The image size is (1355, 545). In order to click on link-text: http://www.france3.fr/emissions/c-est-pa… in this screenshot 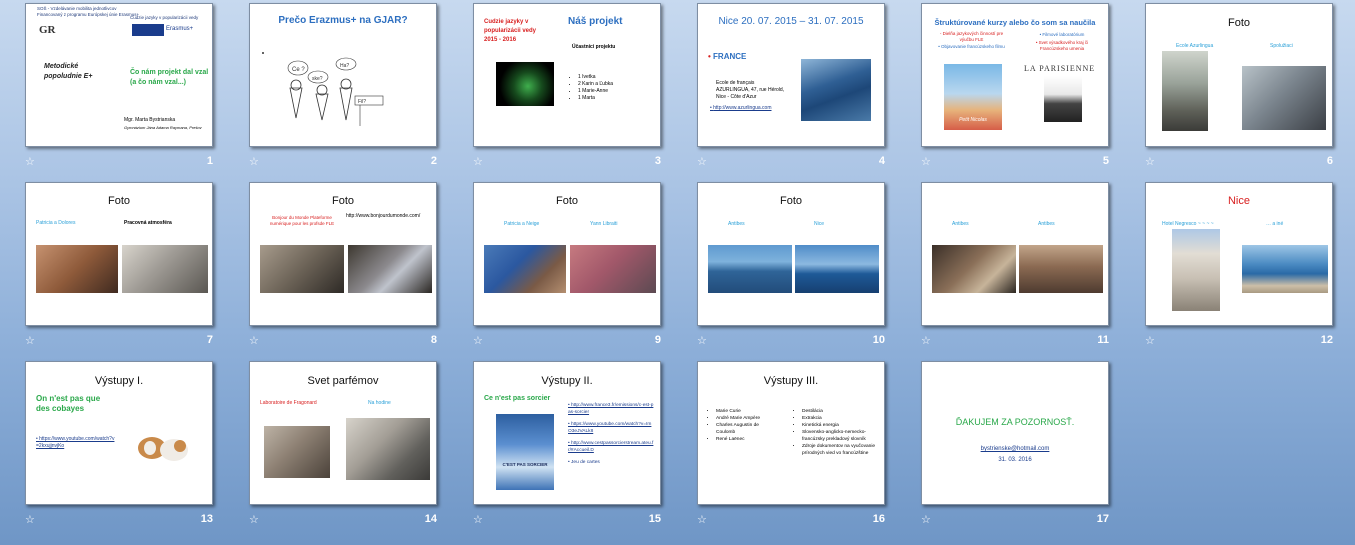, I will do `click(610, 409)`.